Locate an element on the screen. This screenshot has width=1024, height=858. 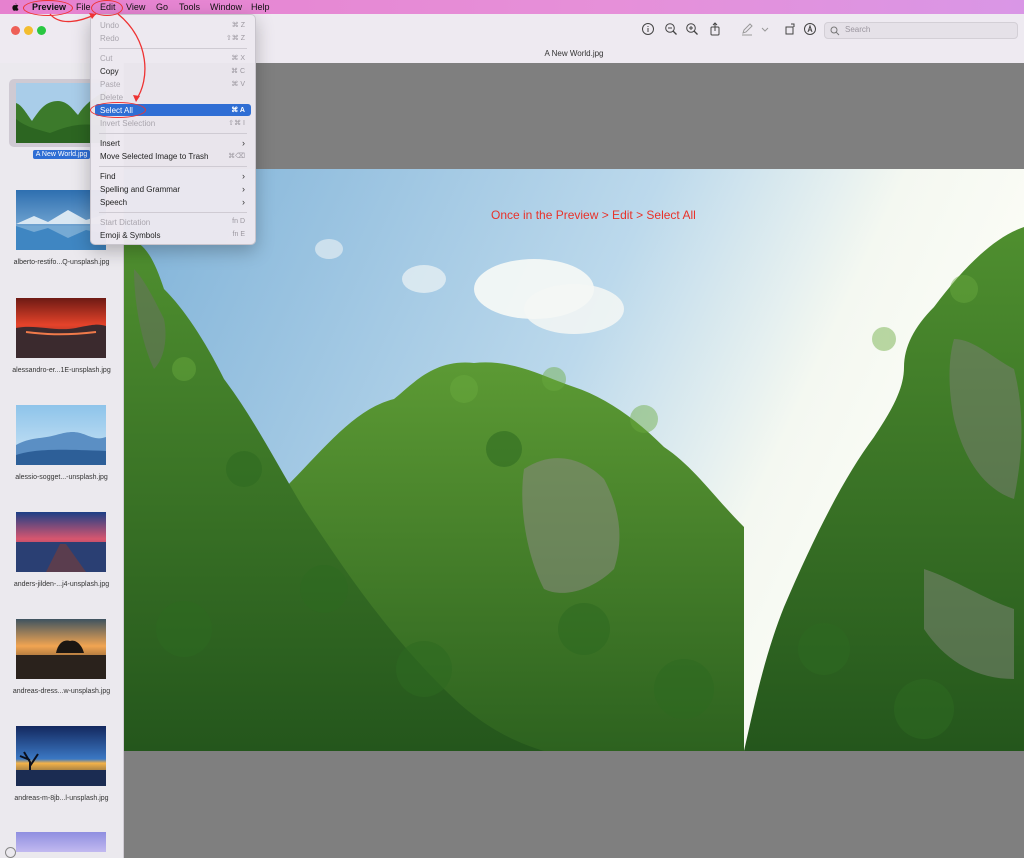
zoom-in-icon is located at coordinates (692, 29).